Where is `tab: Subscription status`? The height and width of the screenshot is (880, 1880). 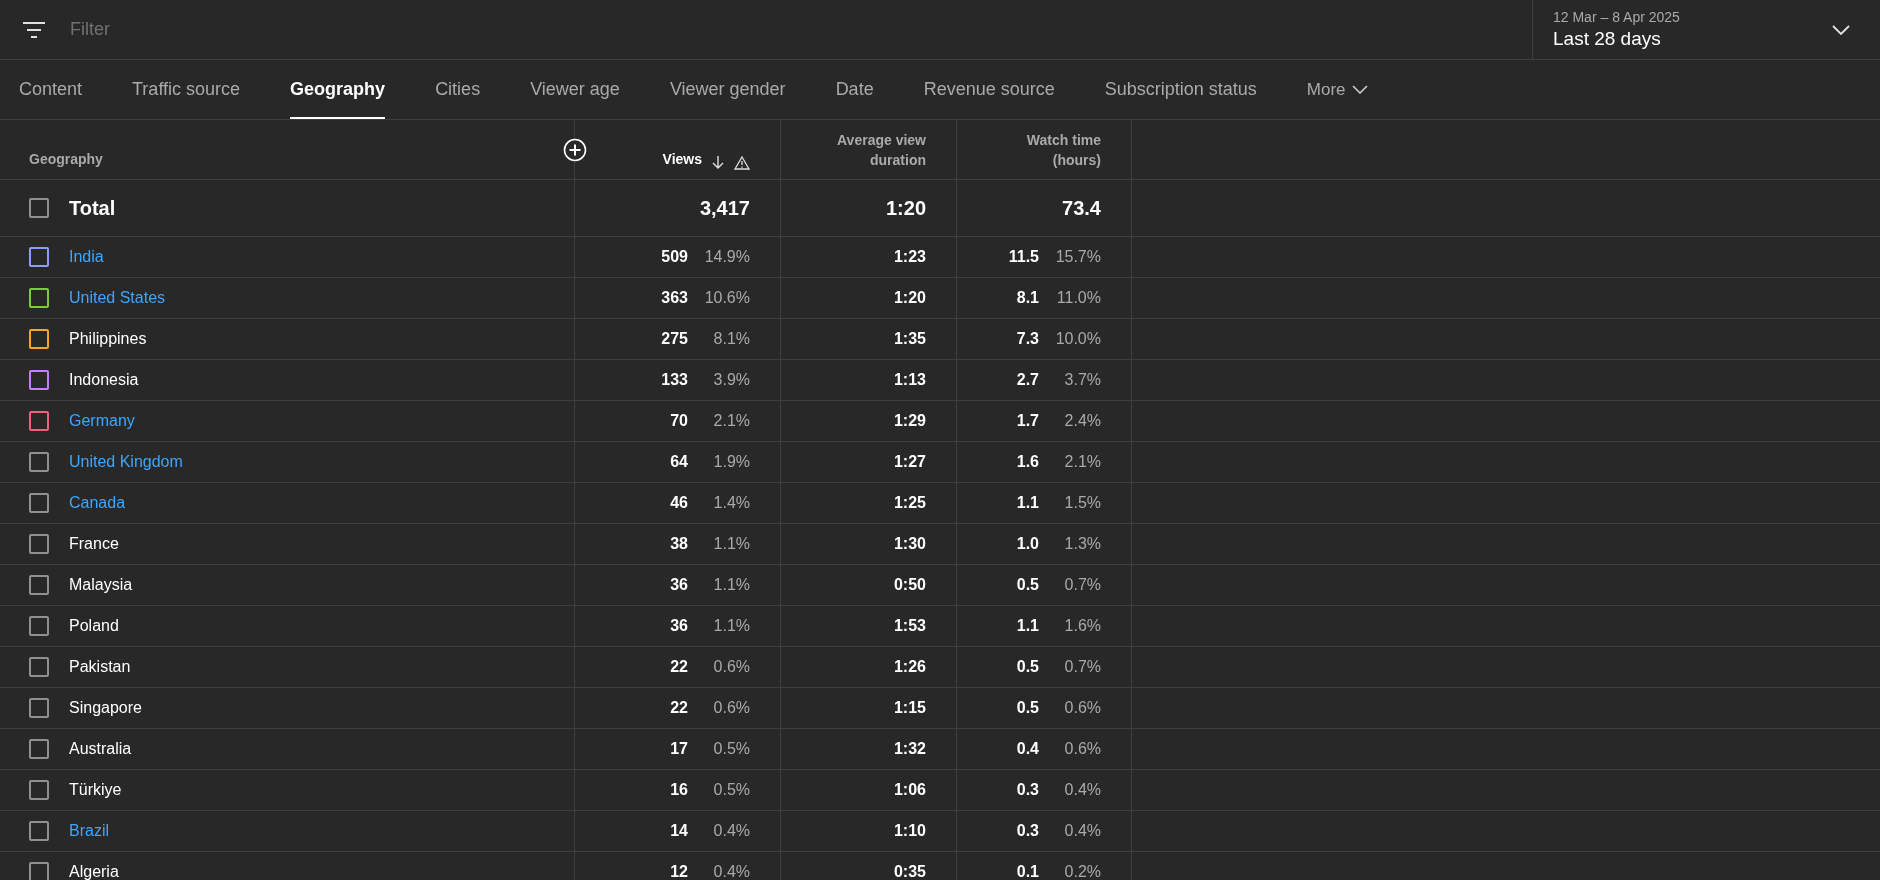 tab: Subscription status is located at coordinates (1180, 89).